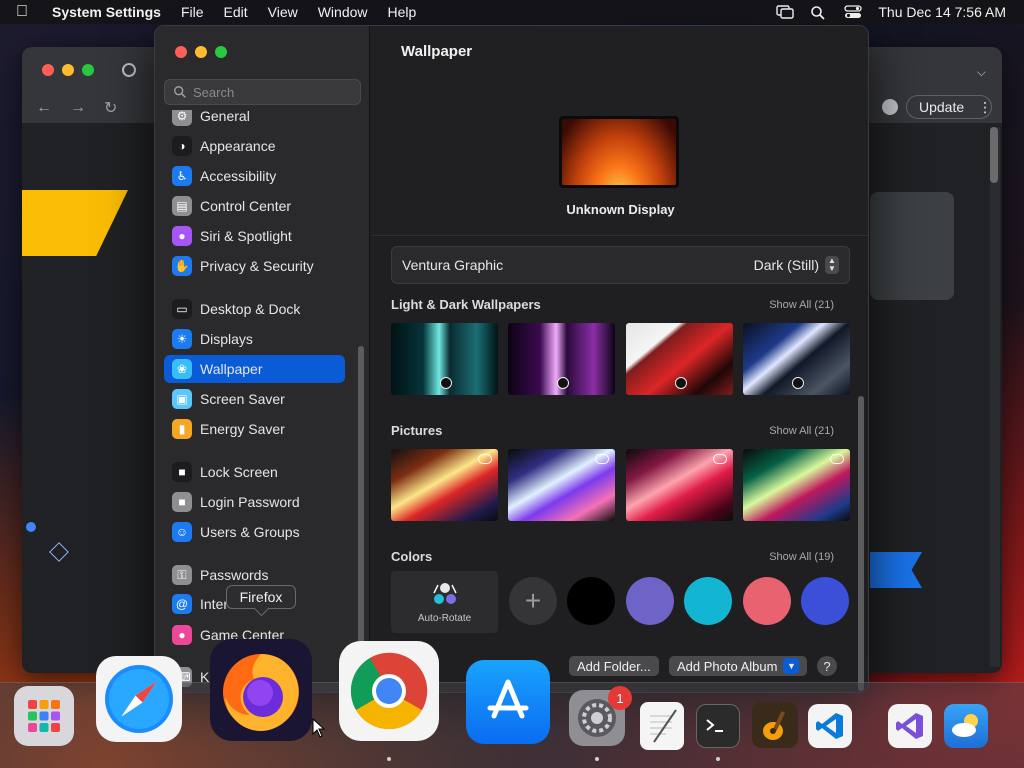  Describe the element at coordinates (129, 70) in the screenshot. I see `chrome-tab-favicon-icon` at that location.